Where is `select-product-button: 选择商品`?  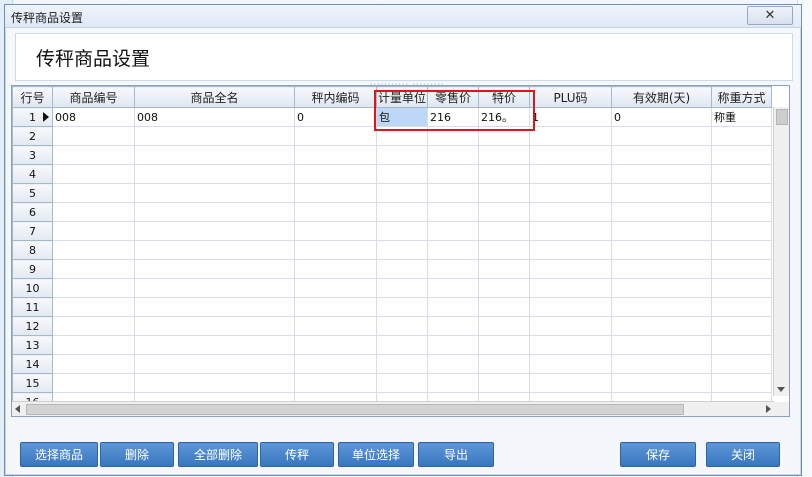
select-product-button: 选择商品 is located at coordinates (59, 454).